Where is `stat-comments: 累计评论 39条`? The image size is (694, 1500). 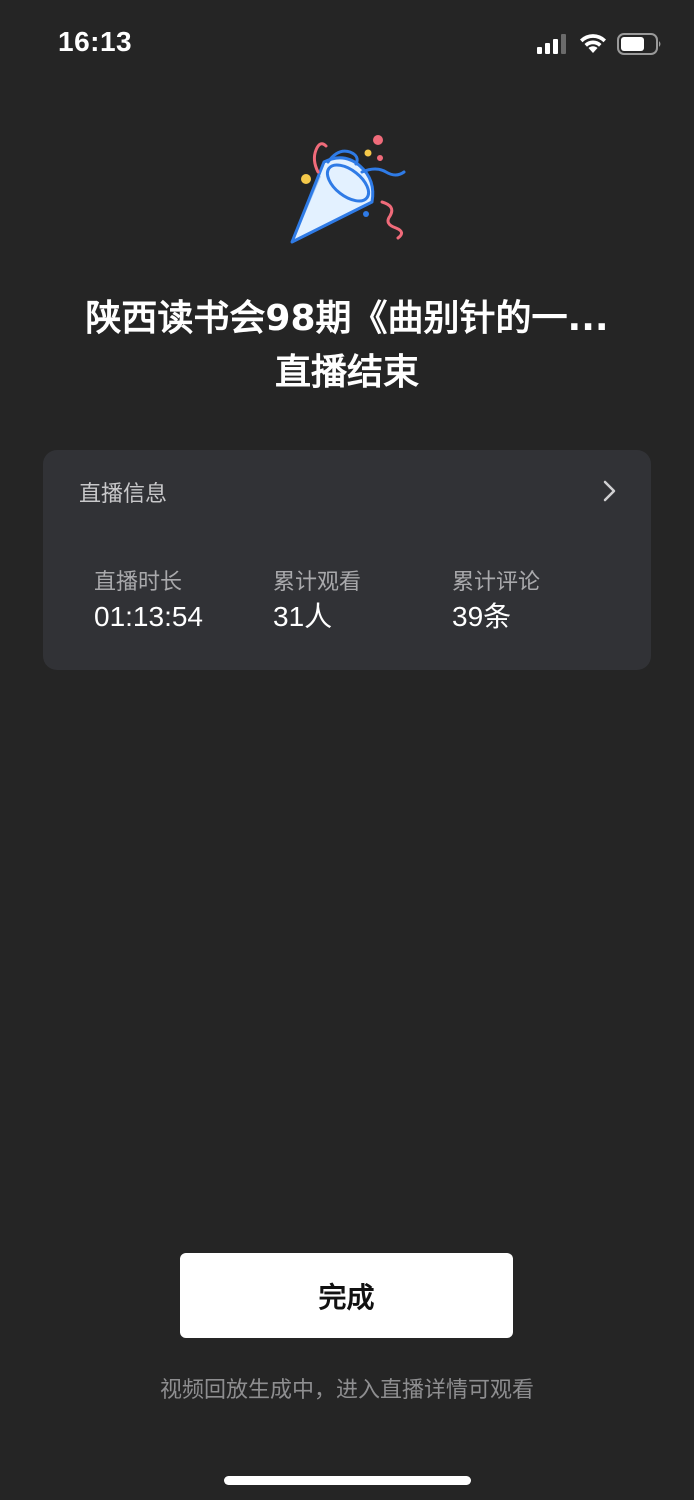 stat-comments: 累计评论 39条 is located at coordinates (496, 601).